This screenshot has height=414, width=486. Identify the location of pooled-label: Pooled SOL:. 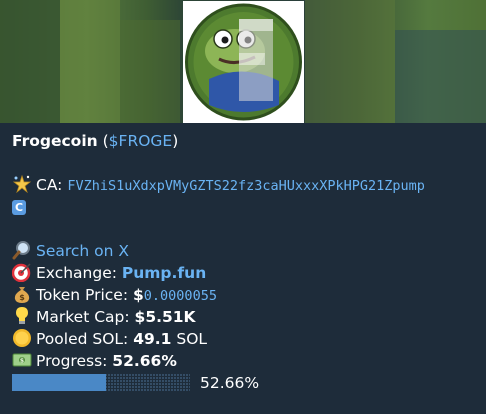
(85, 339).